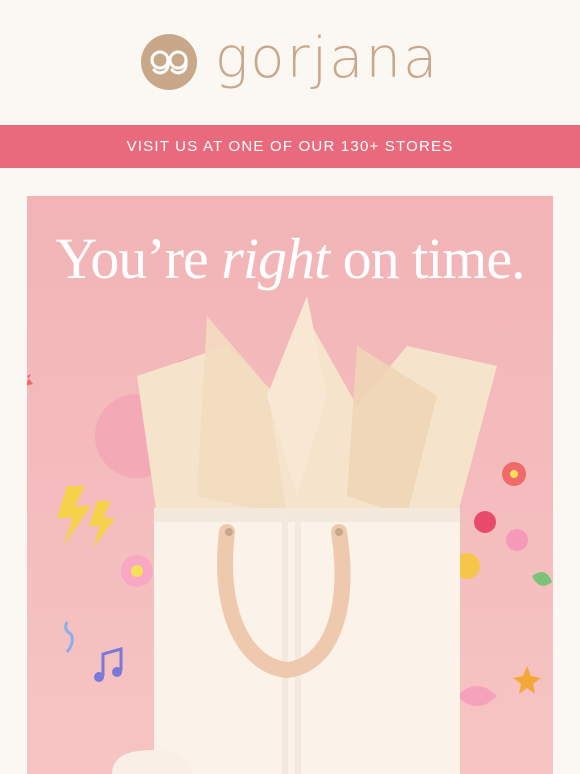 The height and width of the screenshot is (774, 580). I want to click on stores-banner-text: VISIT US AT ONE OF OUR 130+ STORES, so click(290, 146).